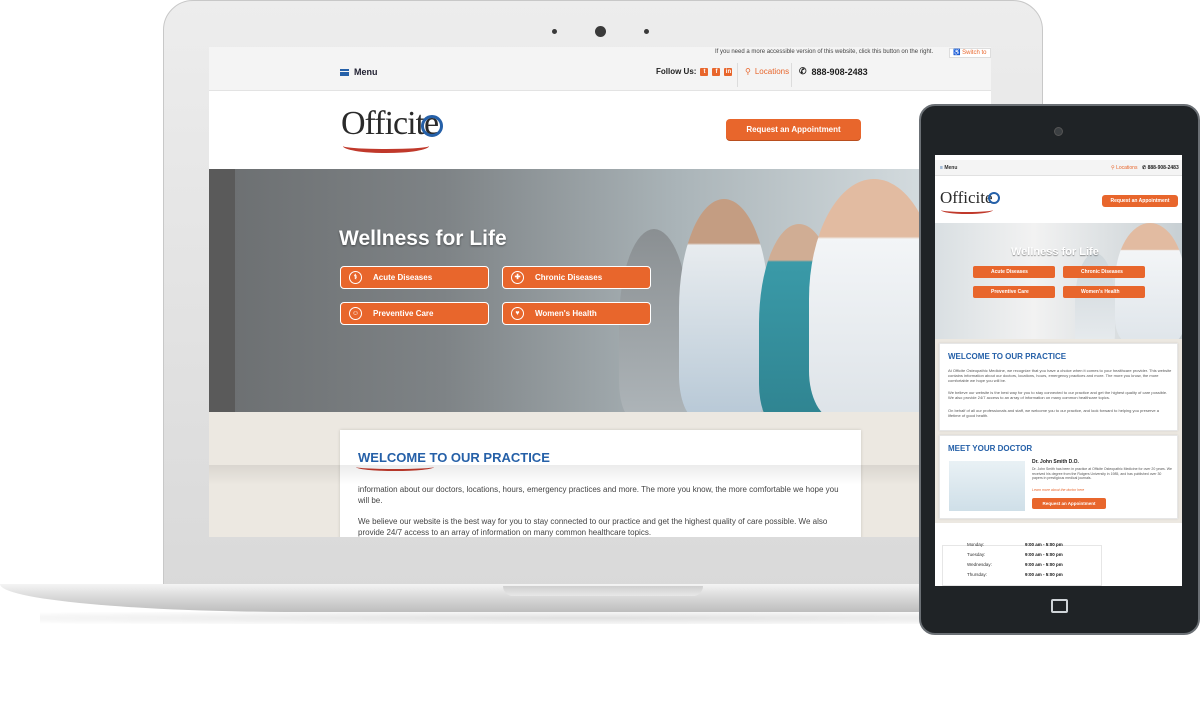 Image resolution: width=1200 pixels, height=703 pixels. Describe the element at coordinates (977, 574) in the screenshot. I see `hours-day: Thursday:` at that location.